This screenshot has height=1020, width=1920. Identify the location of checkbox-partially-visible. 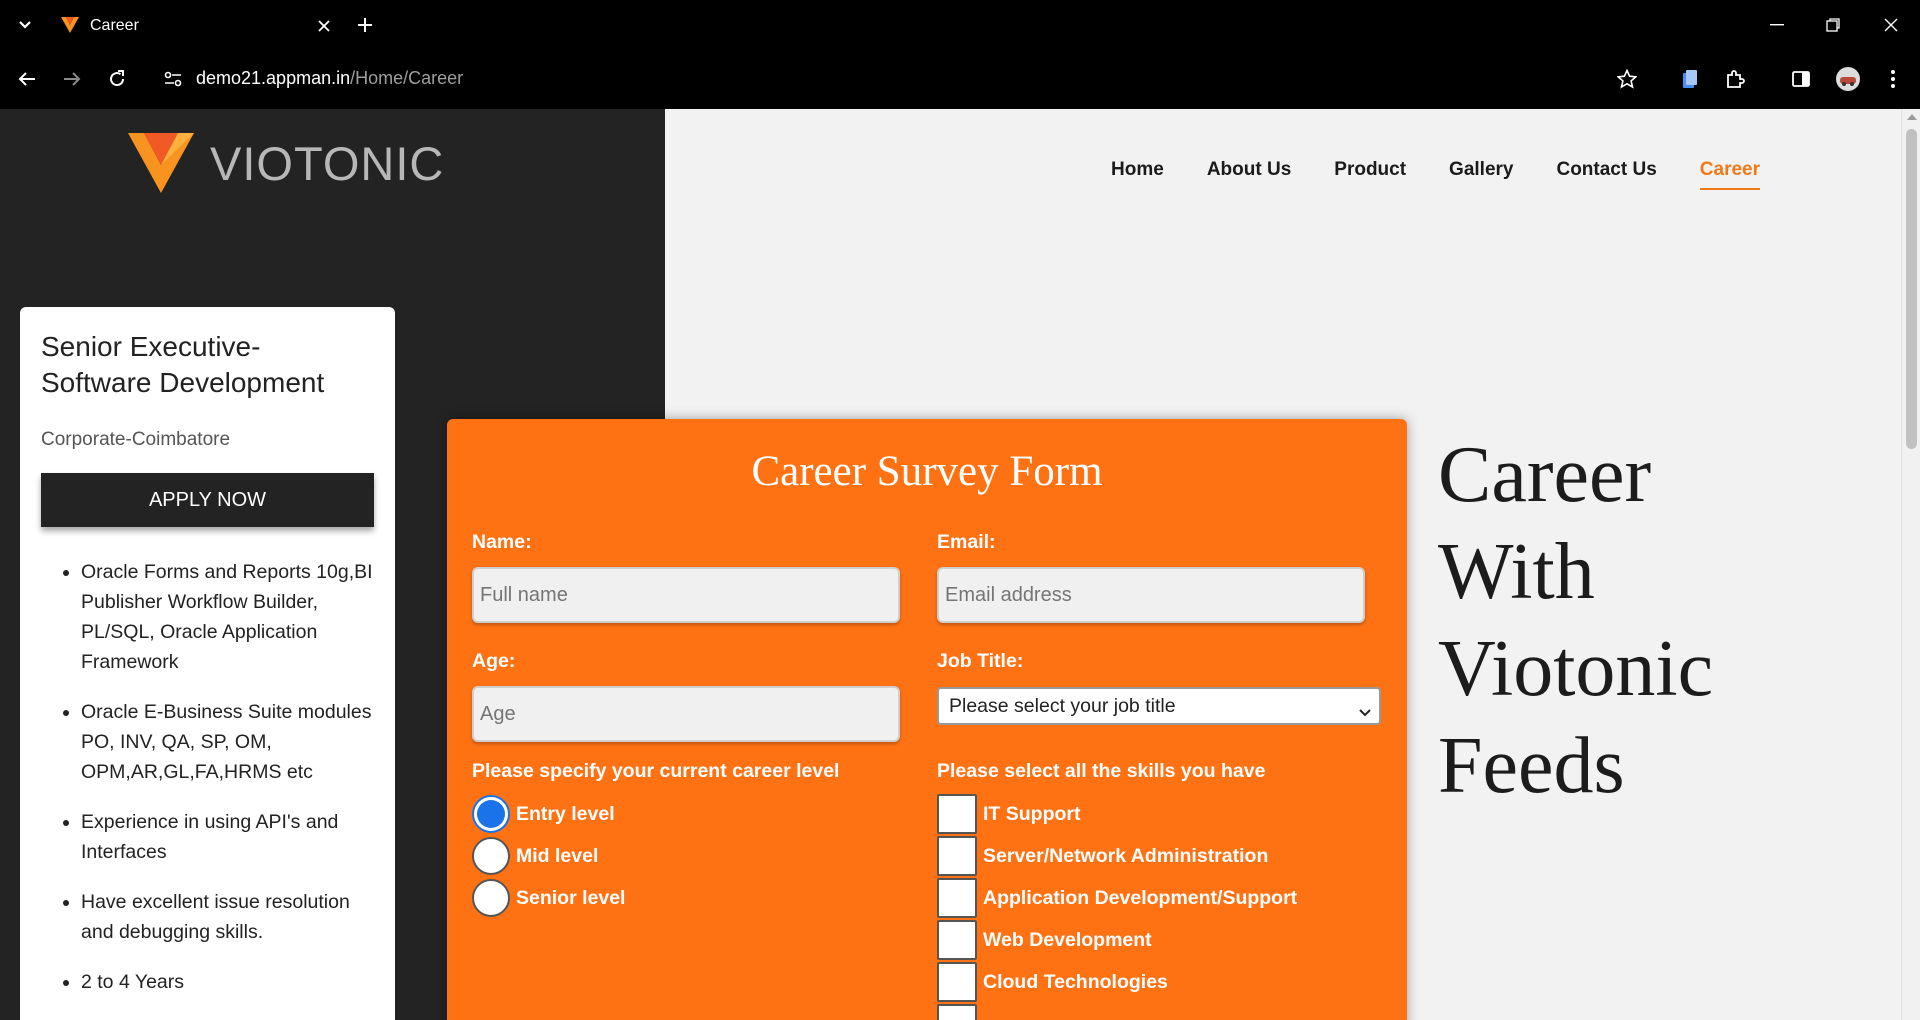
(957, 1012).